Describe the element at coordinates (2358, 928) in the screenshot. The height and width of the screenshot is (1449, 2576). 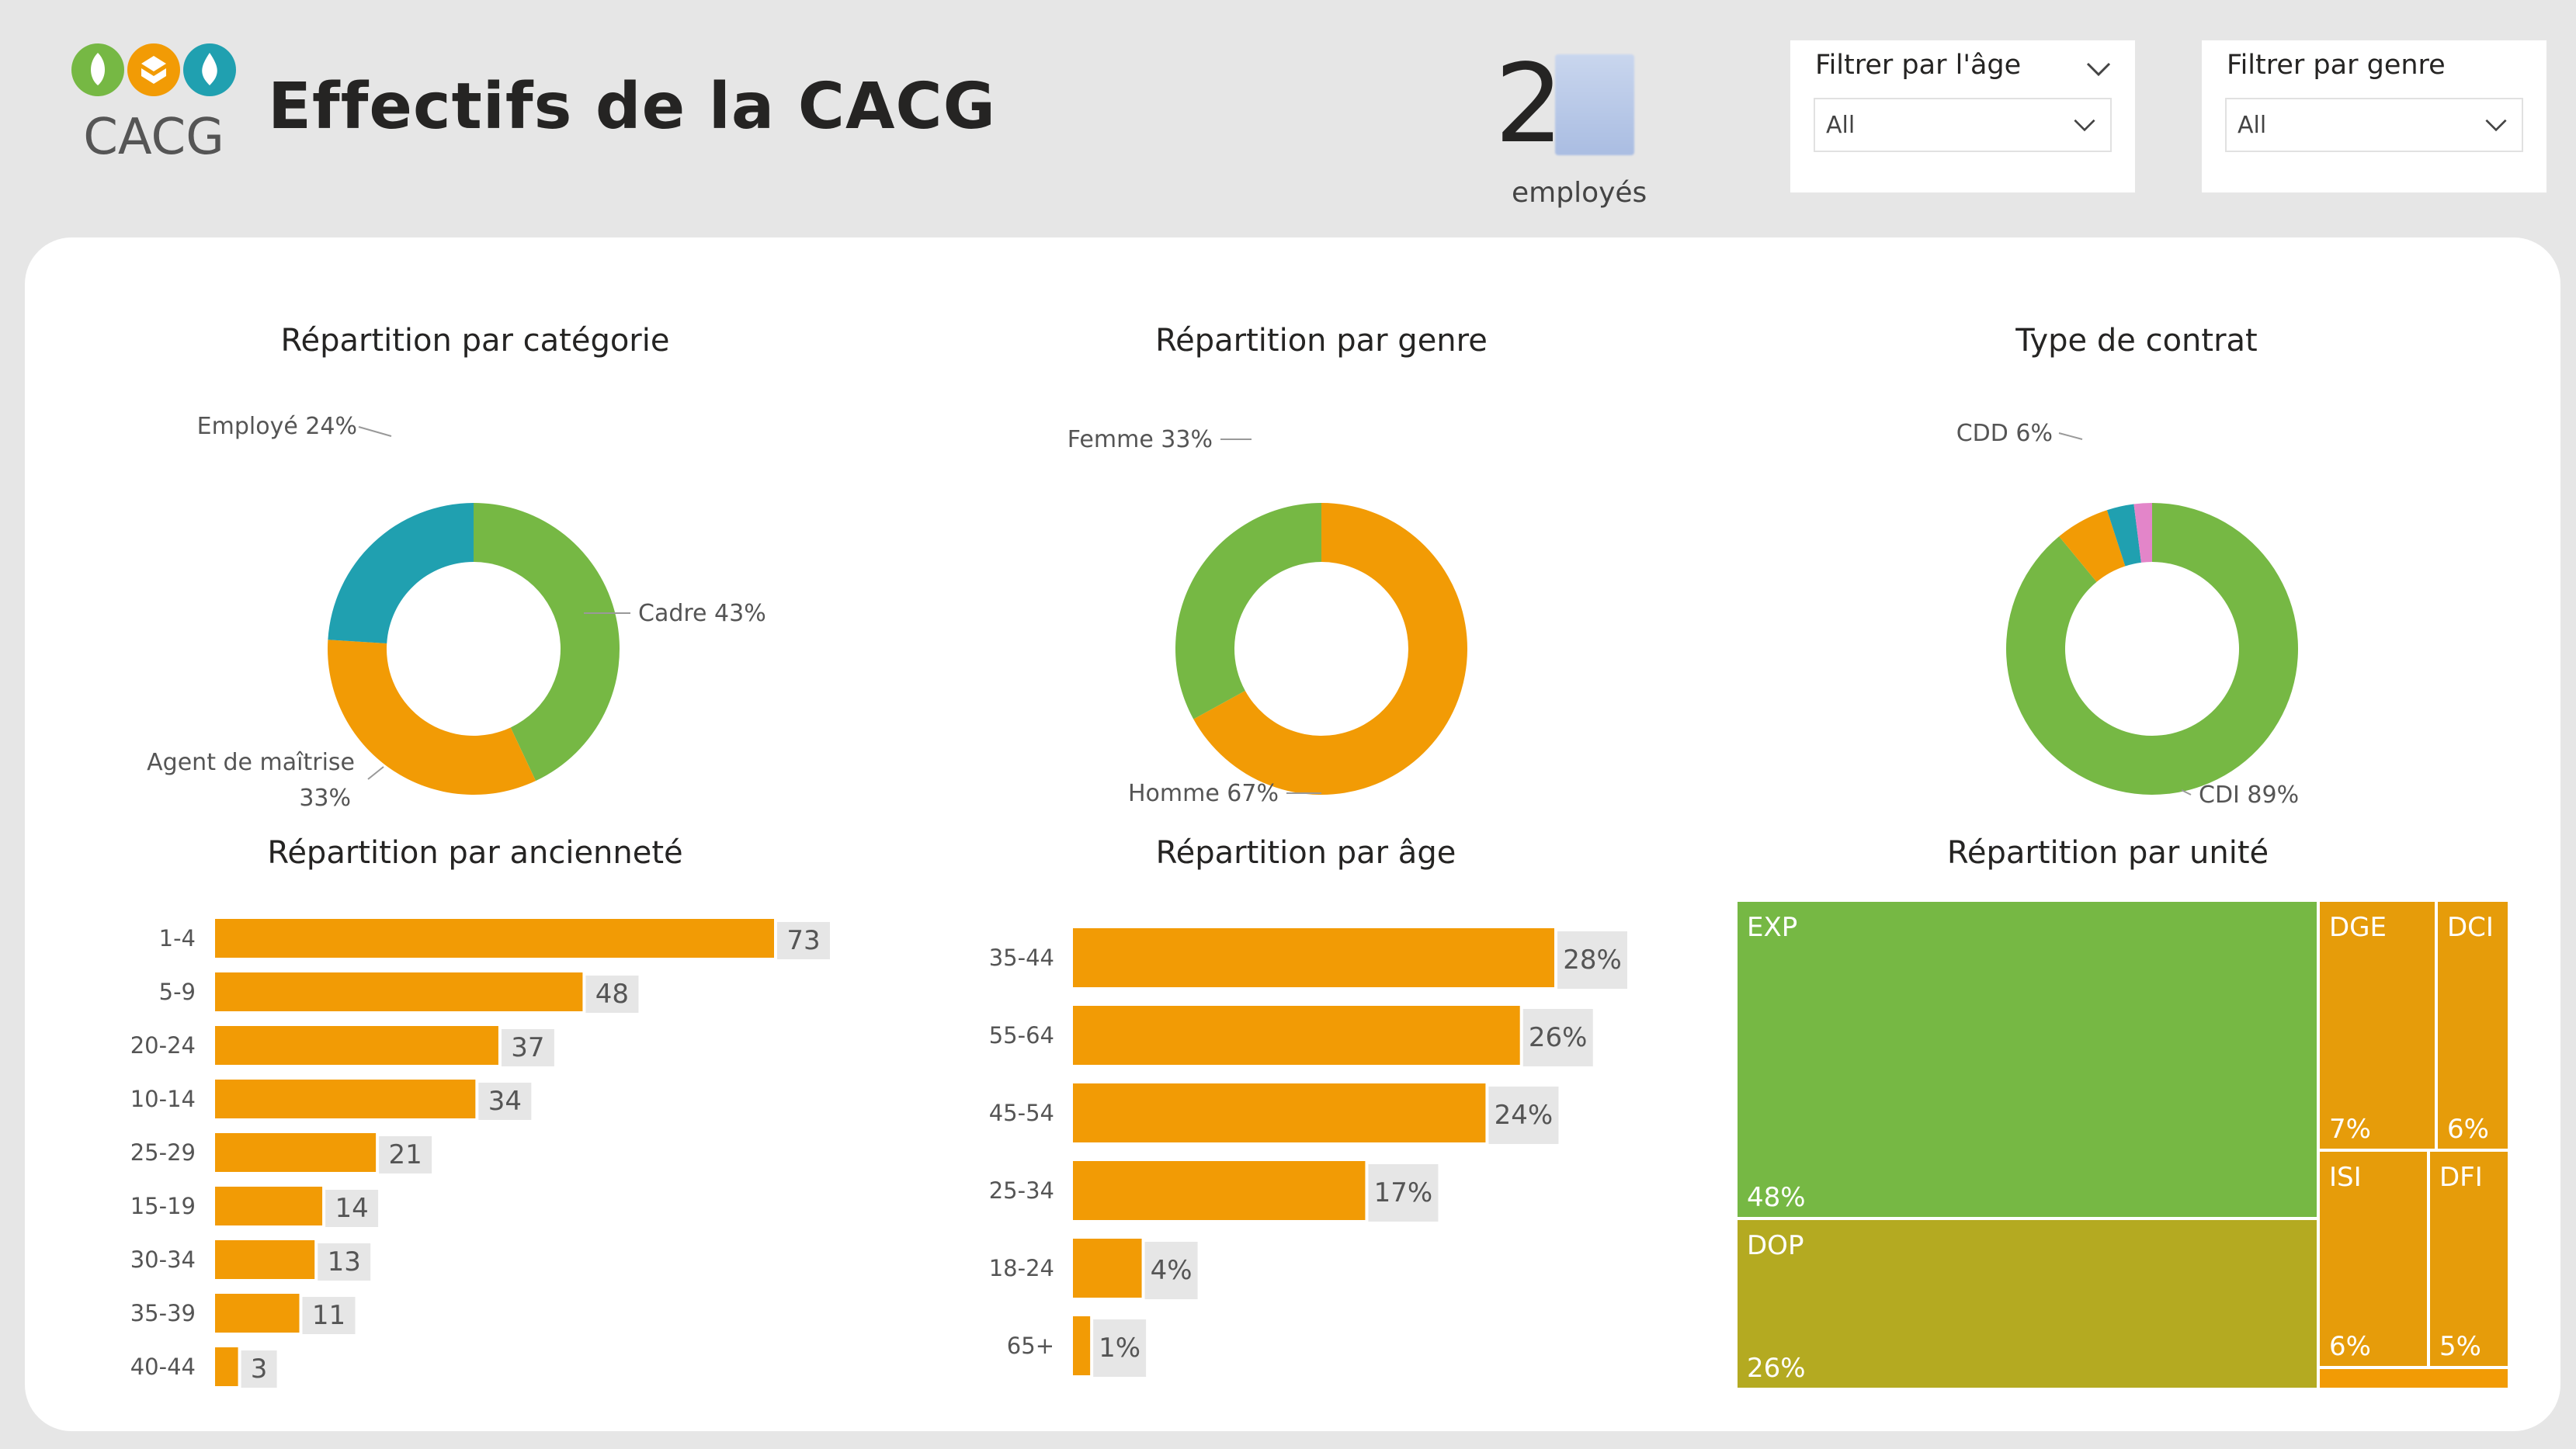
I see `treemap-label: DGE` at that location.